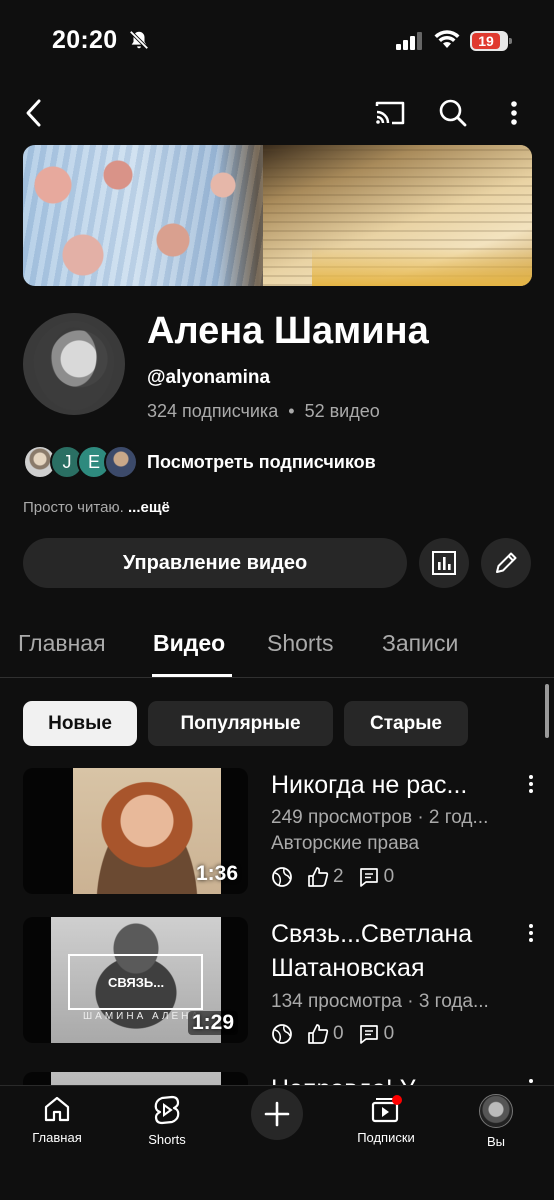  I want to click on video-likes: 2, so click(325, 877).